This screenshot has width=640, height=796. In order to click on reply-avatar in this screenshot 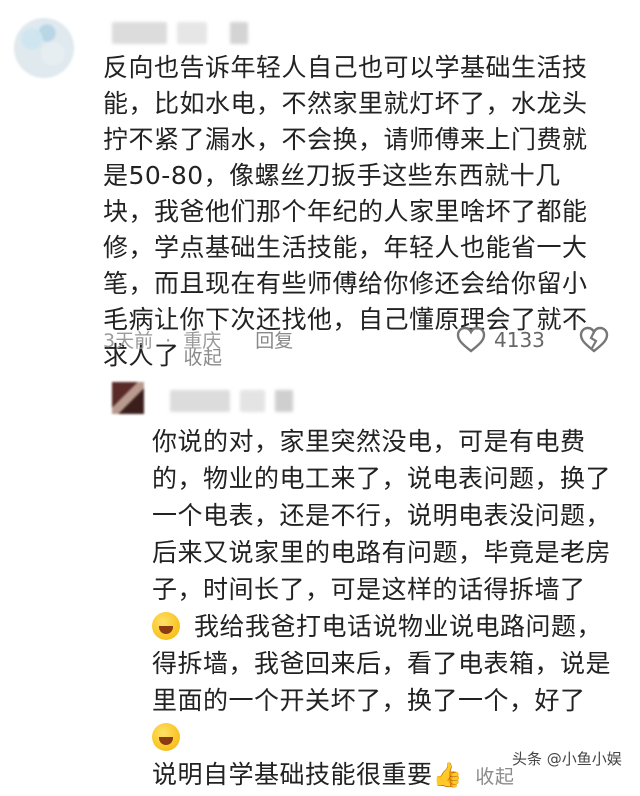, I will do `click(128, 398)`.